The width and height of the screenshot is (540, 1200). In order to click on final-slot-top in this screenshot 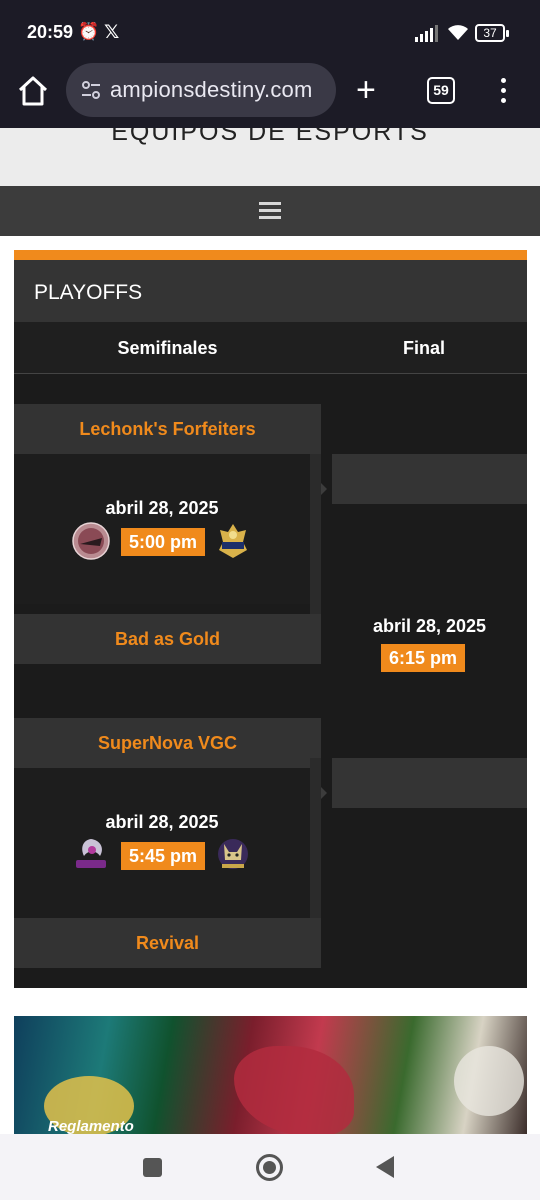, I will do `click(429, 479)`.